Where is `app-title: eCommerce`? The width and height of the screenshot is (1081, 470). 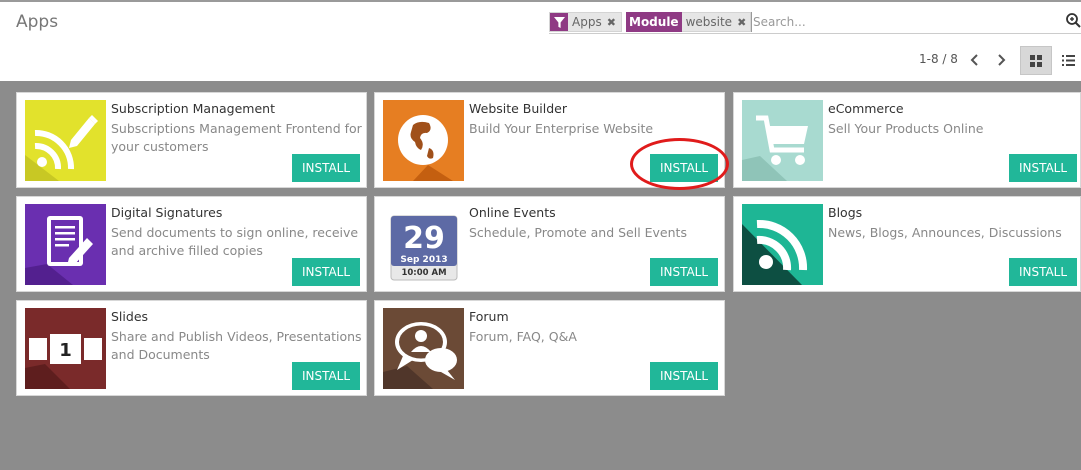
app-title: eCommerce is located at coordinates (866, 108).